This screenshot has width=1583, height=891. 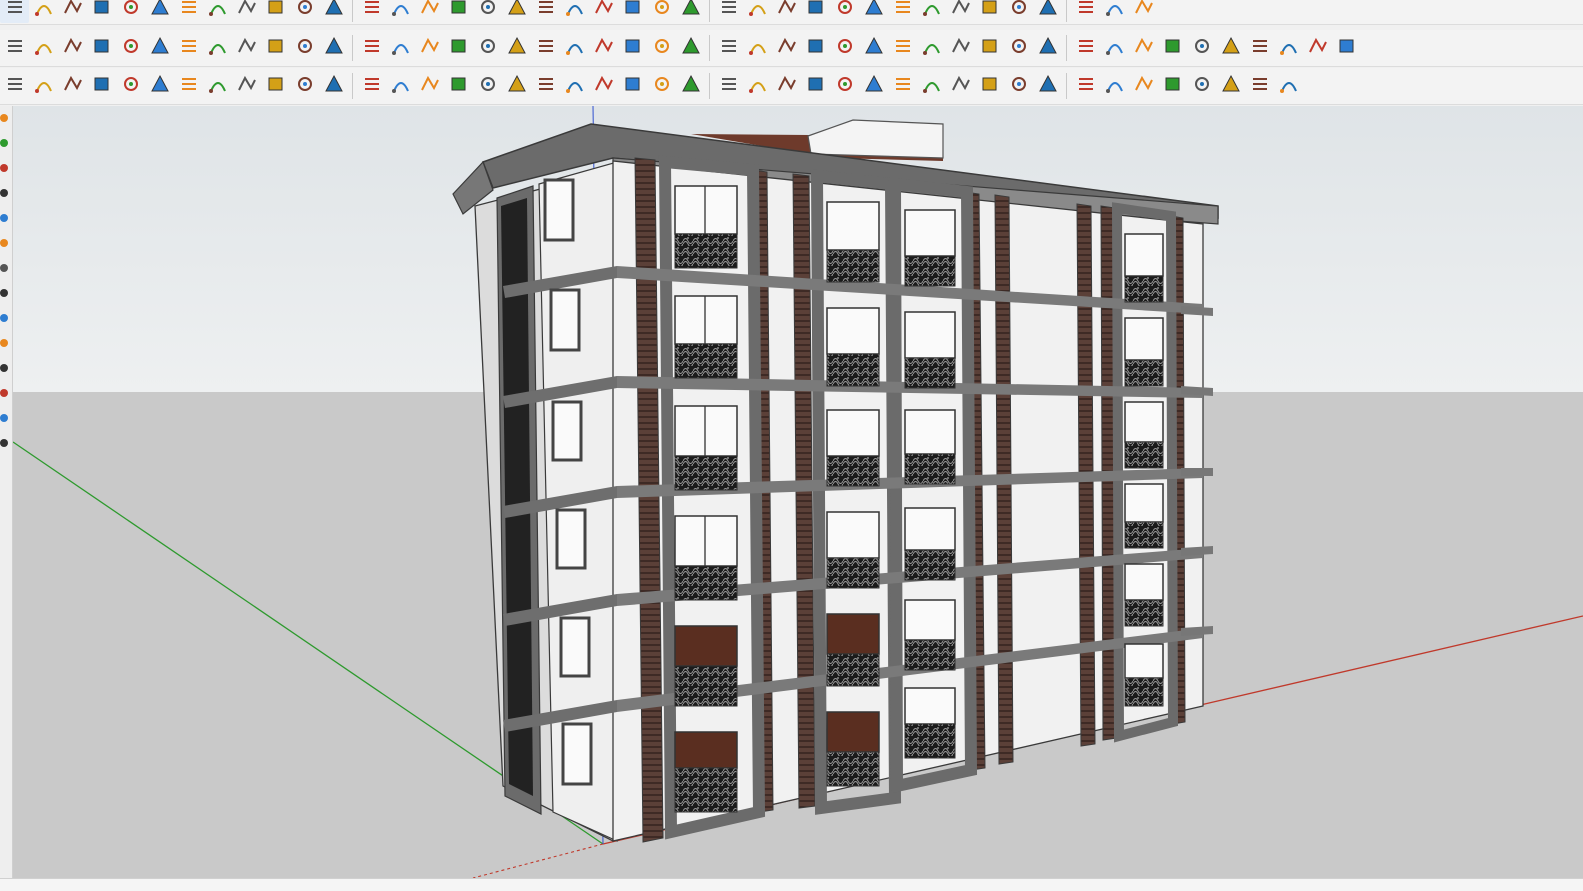 What do you see at coordinates (603, 48) in the screenshot?
I see `arc-orange-tool-button` at bounding box center [603, 48].